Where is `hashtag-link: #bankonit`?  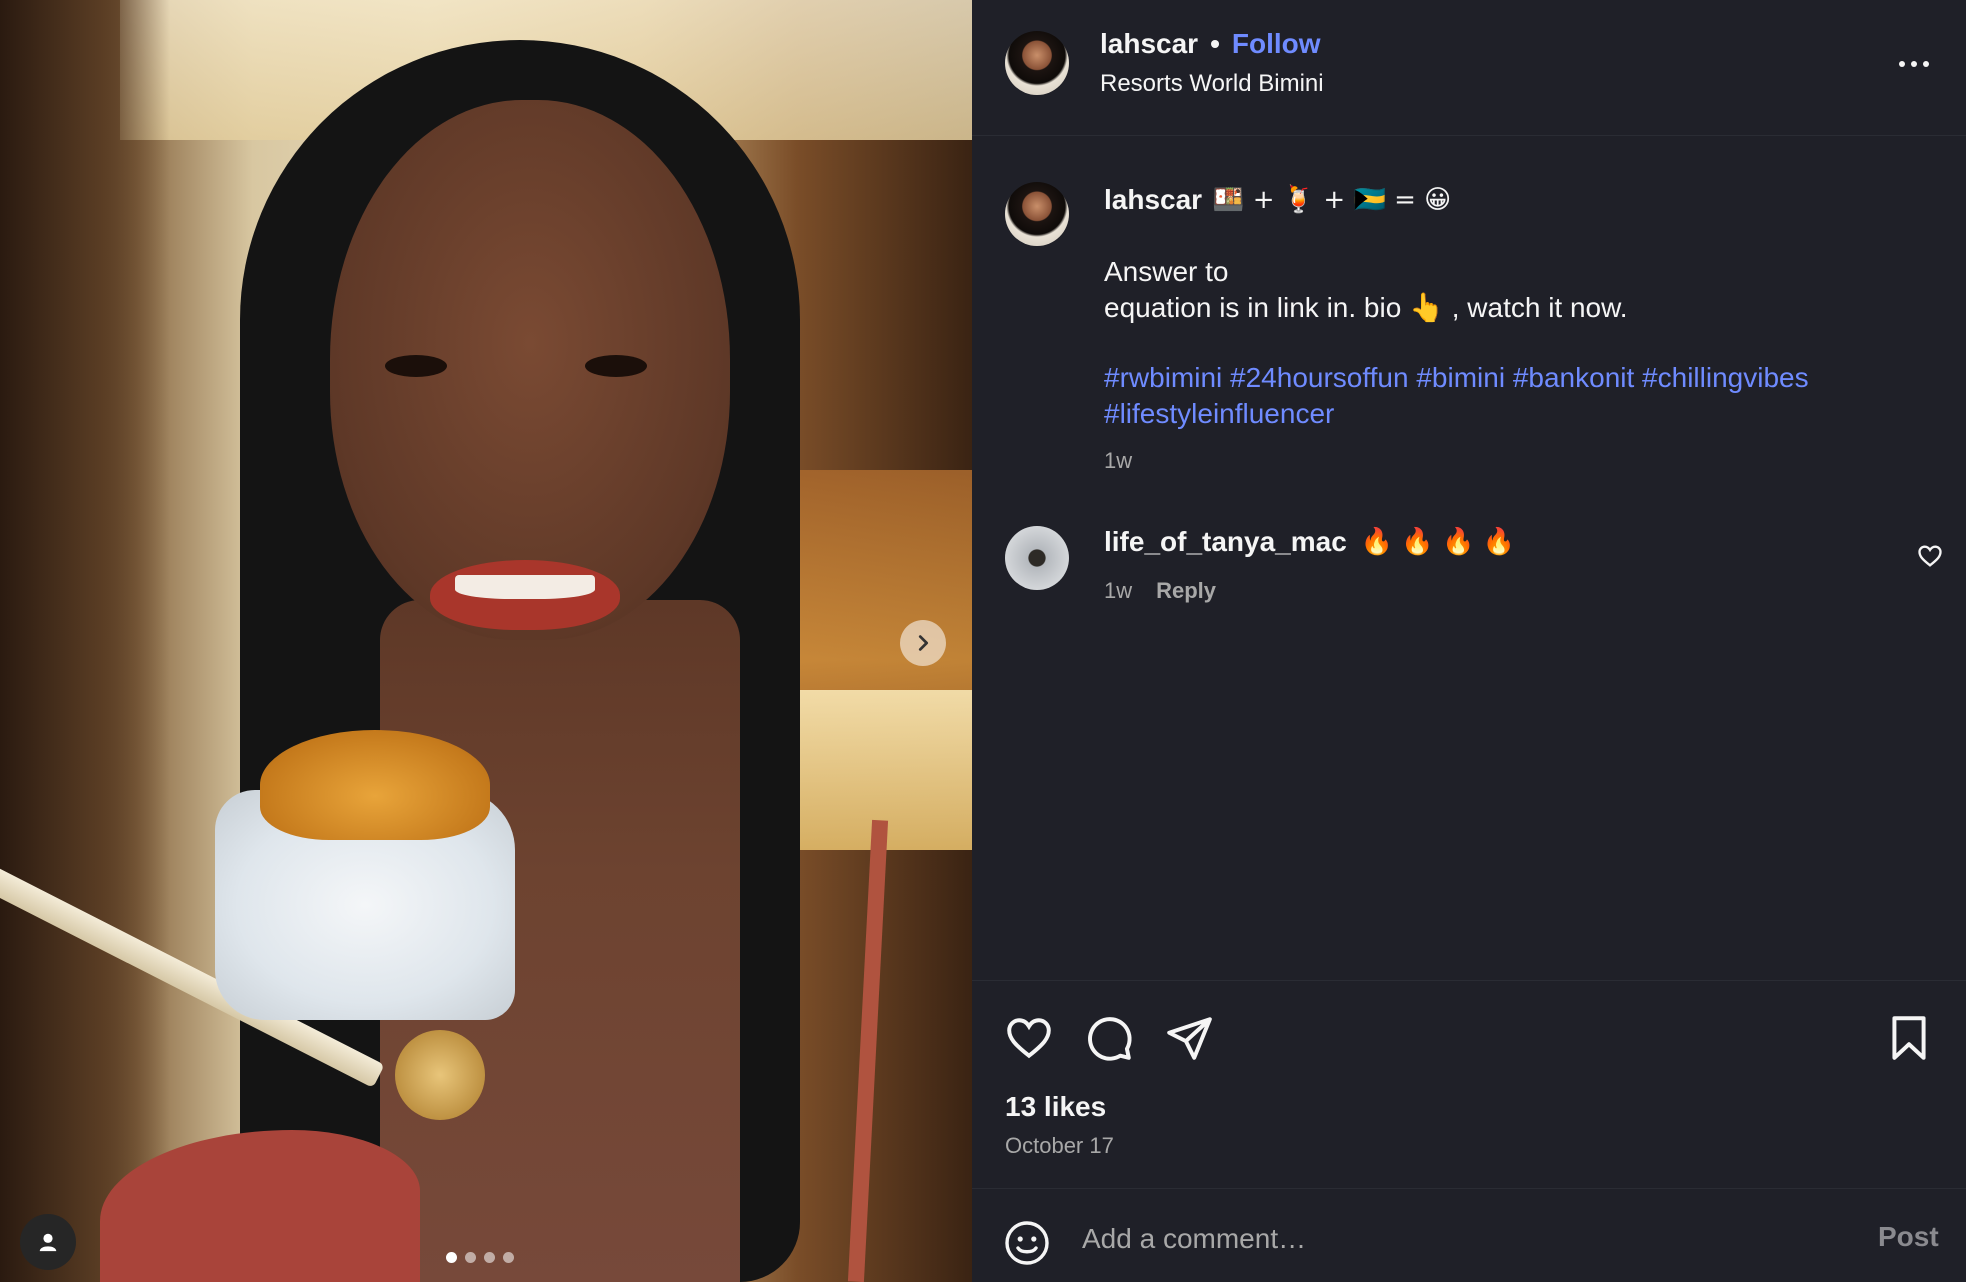
hashtag-link: #bankonit is located at coordinates (1573, 377).